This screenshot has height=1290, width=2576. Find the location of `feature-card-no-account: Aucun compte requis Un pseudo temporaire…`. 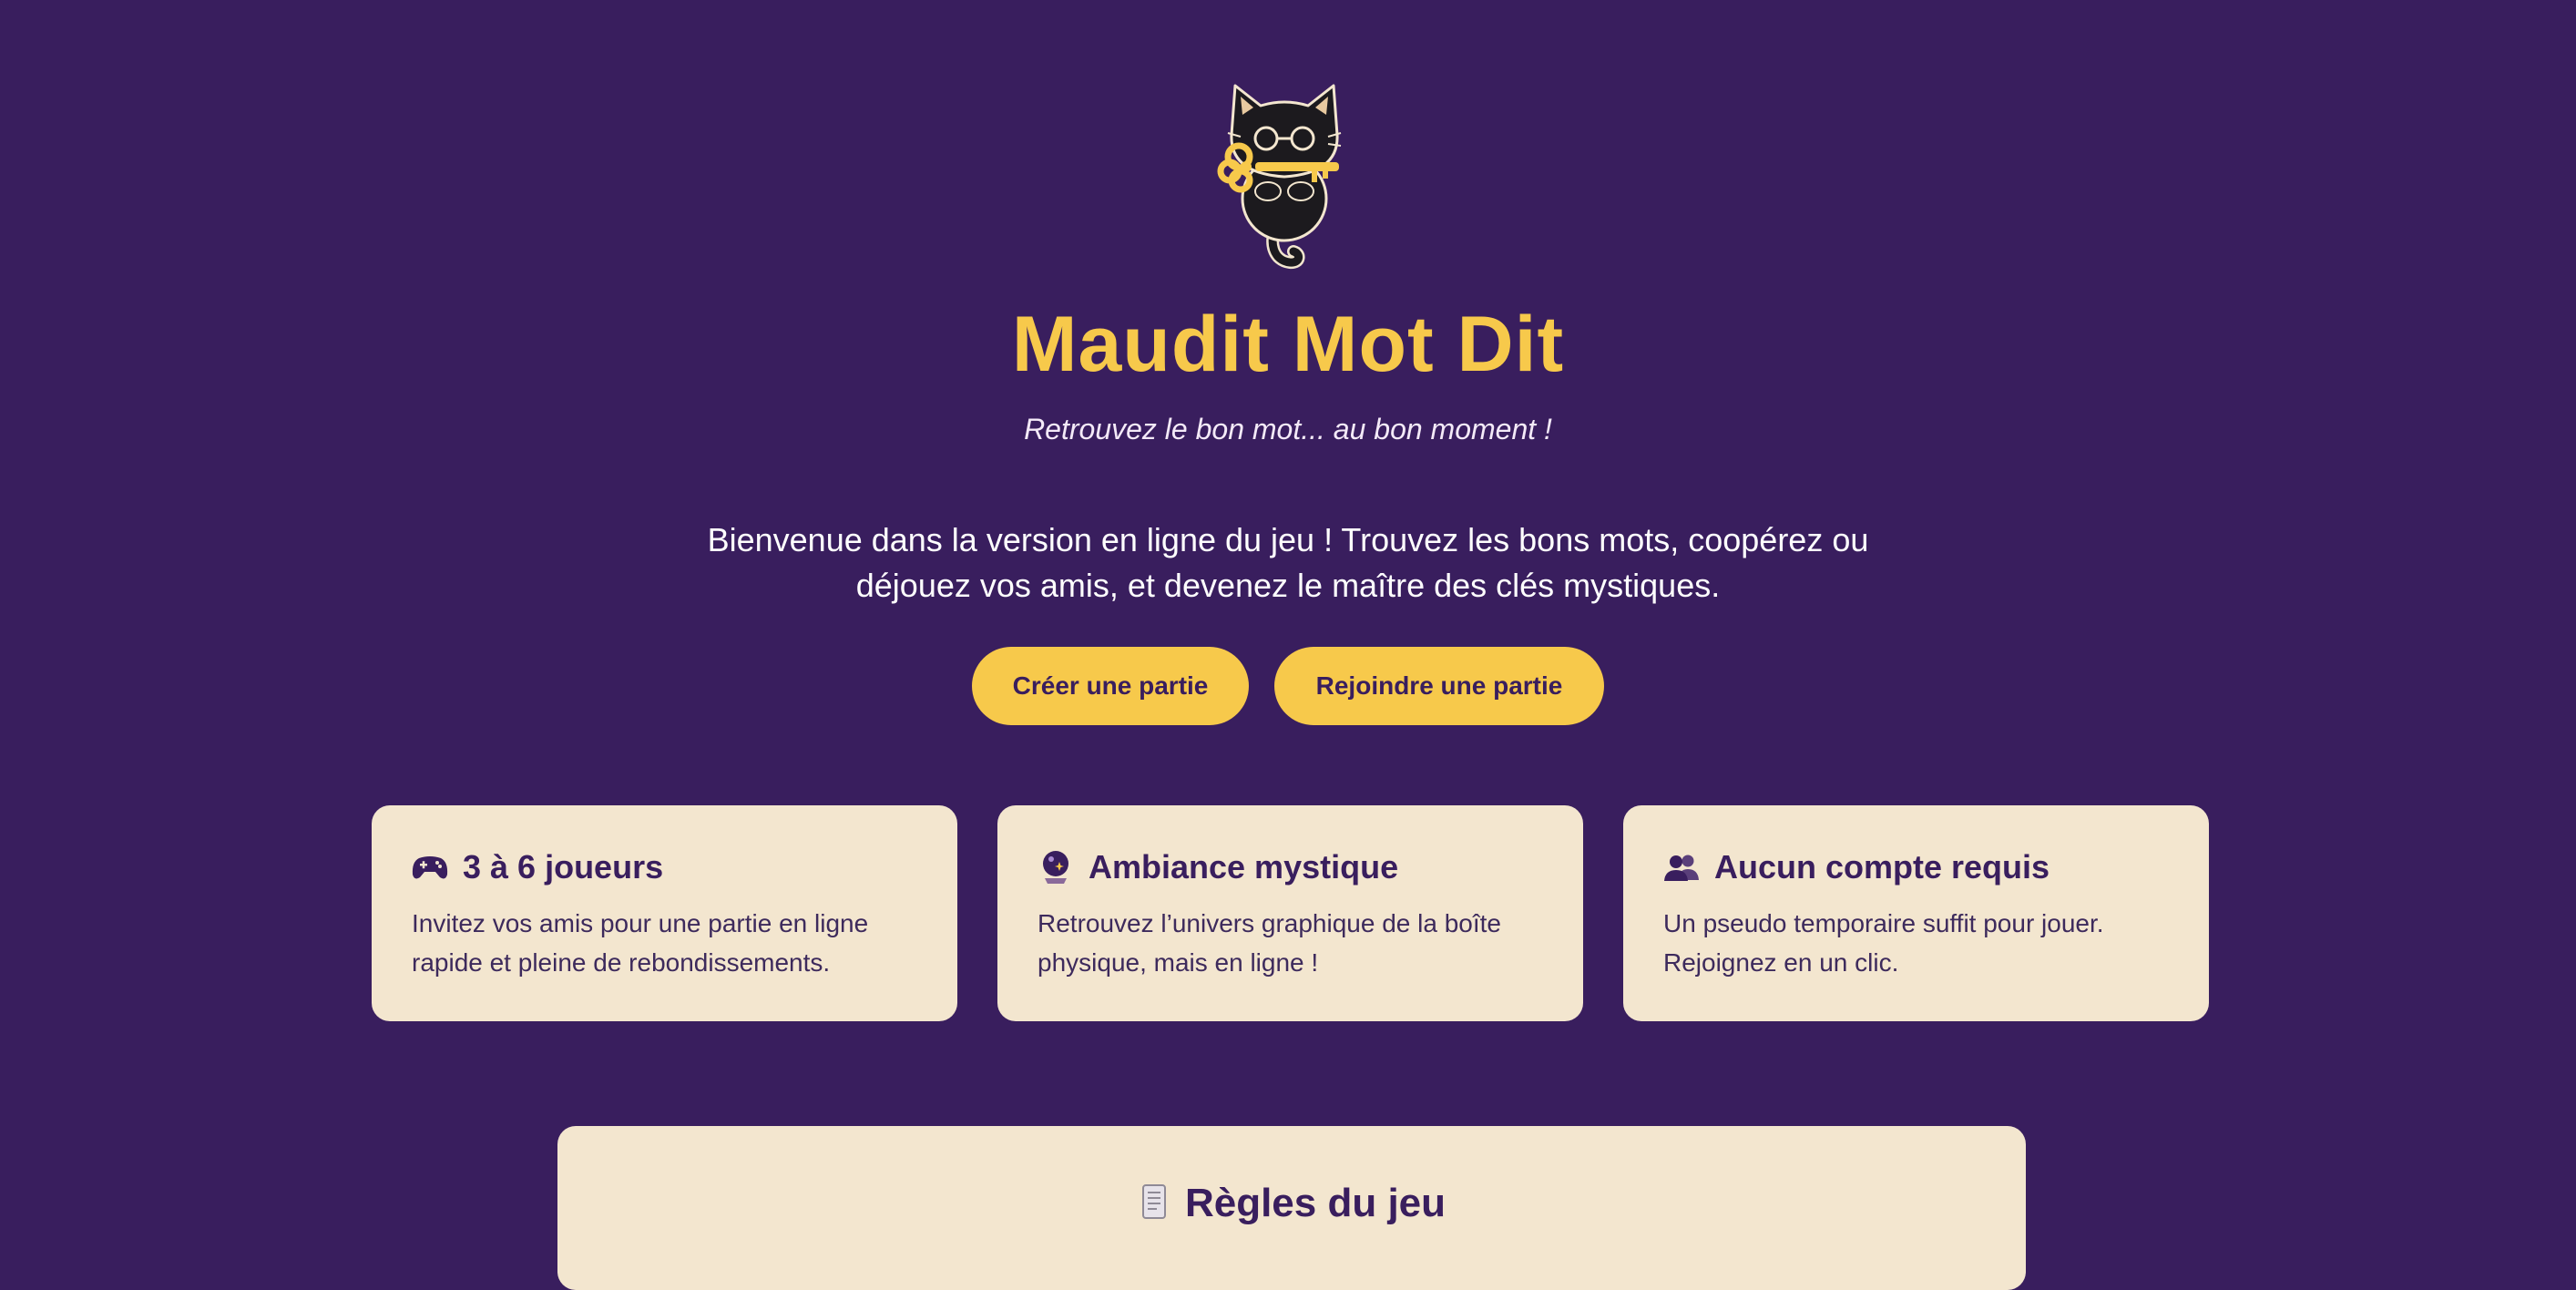

feature-card-no-account: Aucun compte requis Un pseudo temporaire… is located at coordinates (1916, 913).